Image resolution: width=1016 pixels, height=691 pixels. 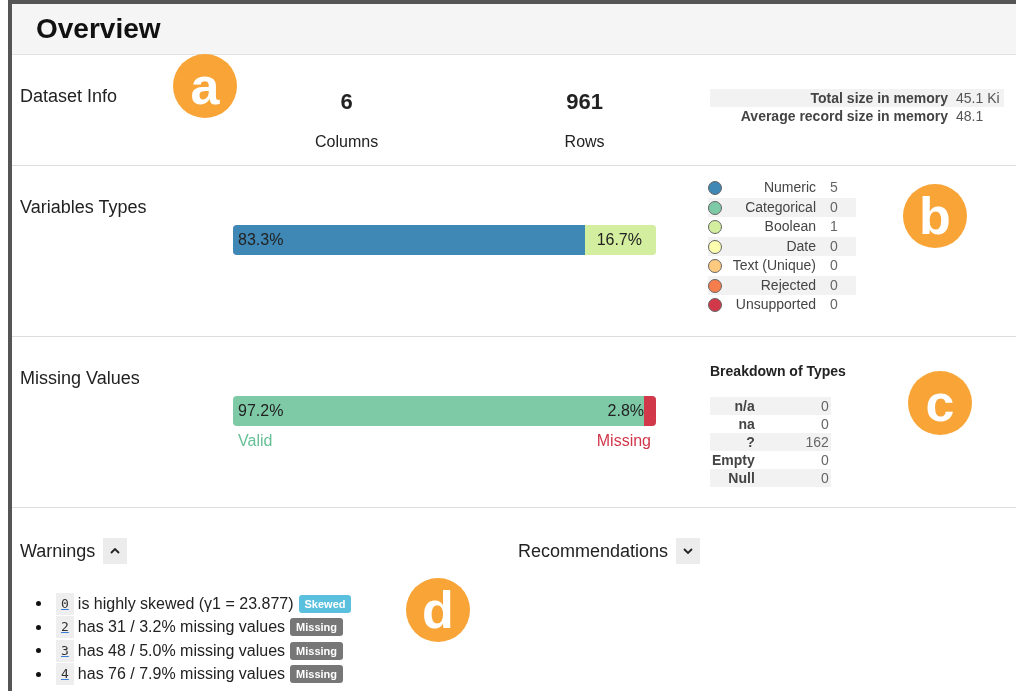 What do you see at coordinates (625, 411) in the screenshot?
I see `bar-percentage: 2.8%` at bounding box center [625, 411].